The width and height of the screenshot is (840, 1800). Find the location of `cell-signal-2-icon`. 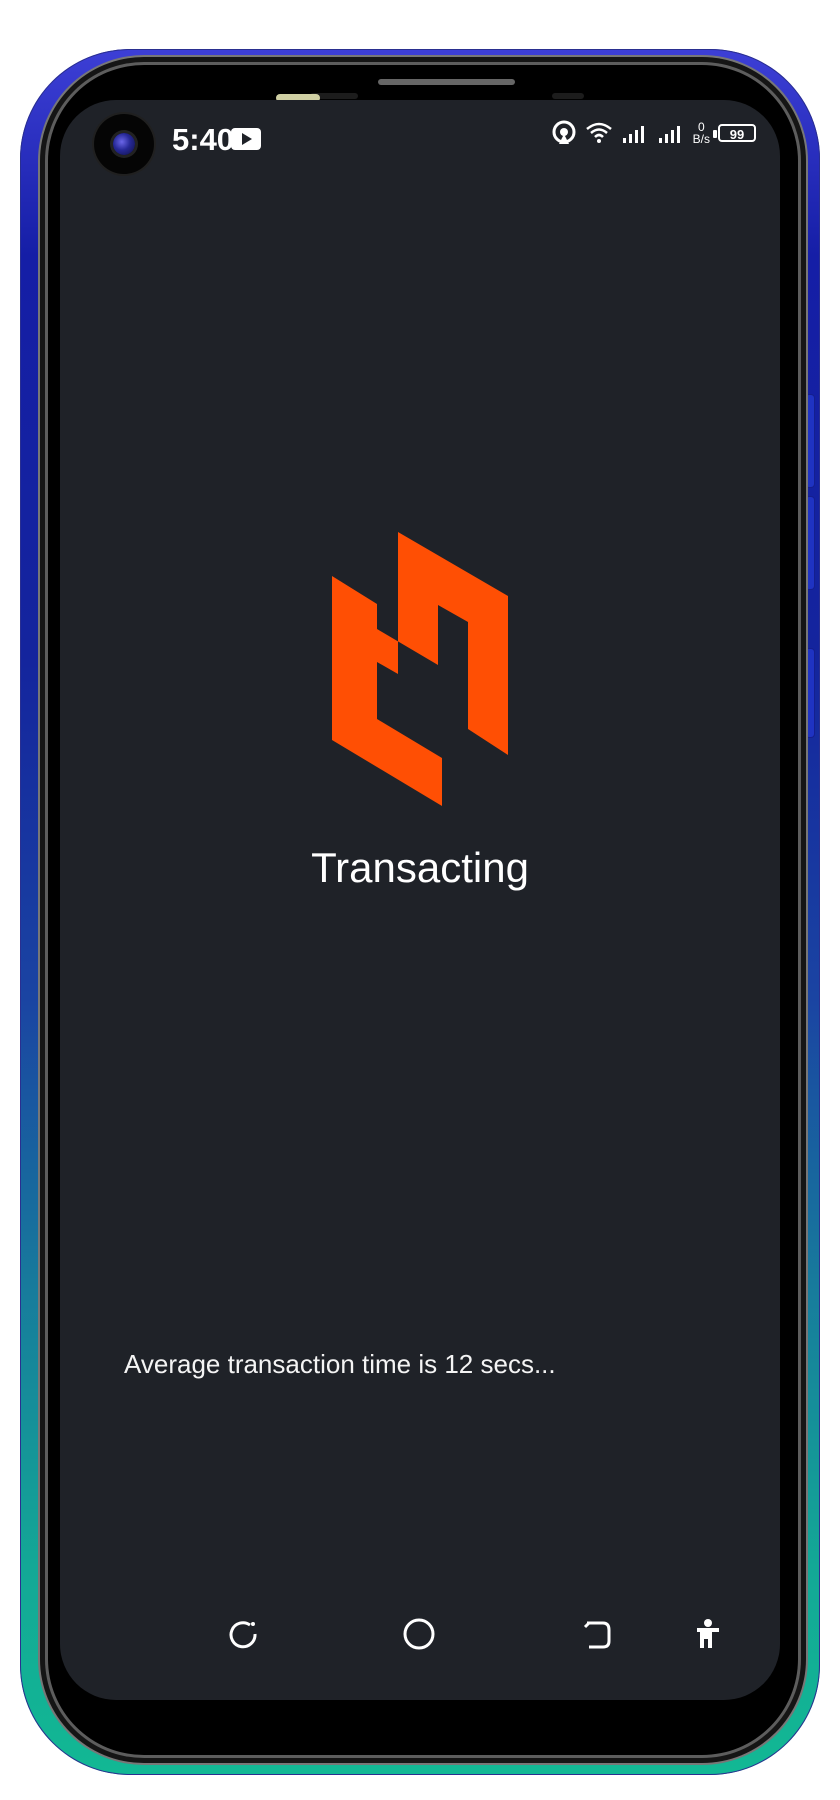

cell-signal-2-icon is located at coordinates (669, 134).